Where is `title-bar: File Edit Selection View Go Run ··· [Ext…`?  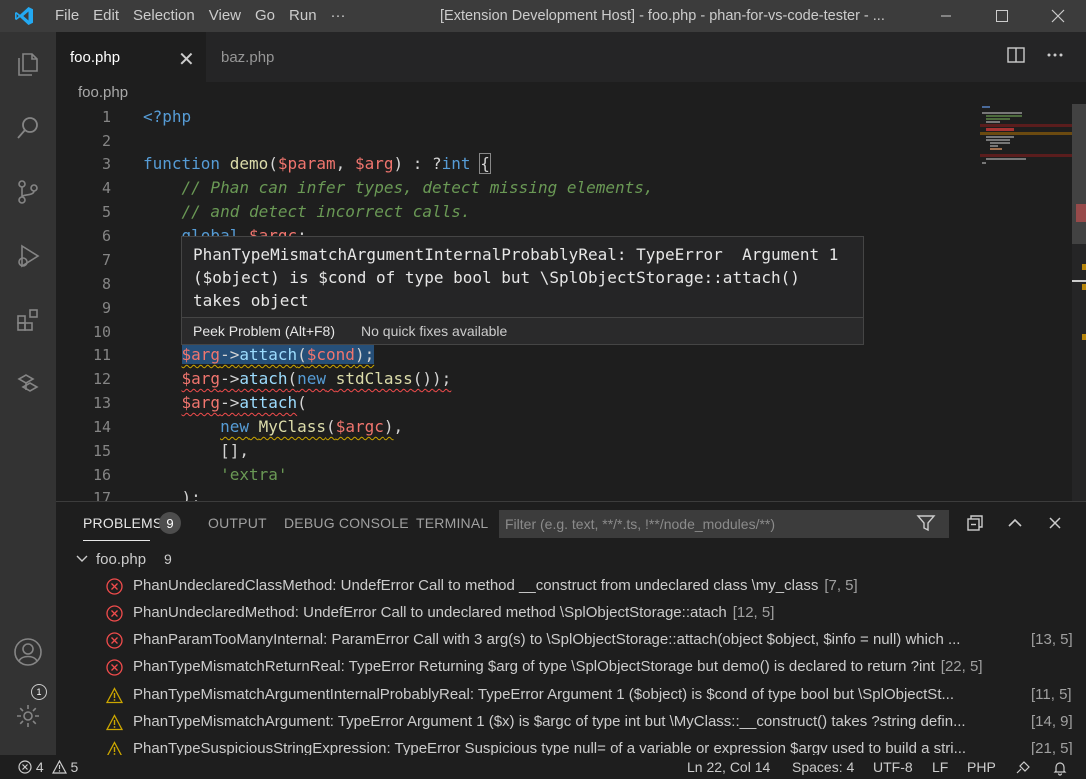
title-bar: File Edit Selection View Go Run ··· [Ext… is located at coordinates (543, 16).